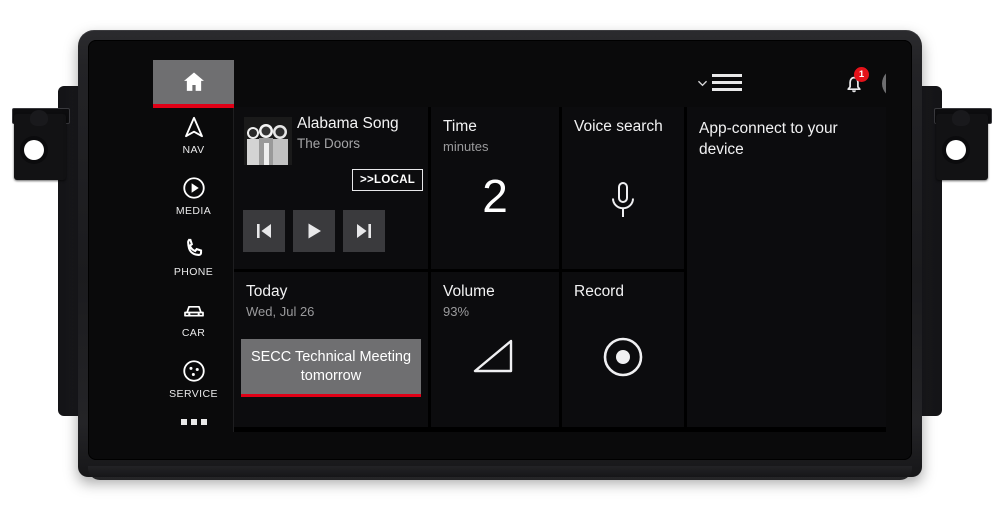  What do you see at coordinates (460, 126) in the screenshot?
I see `tile-time-title: Time` at bounding box center [460, 126].